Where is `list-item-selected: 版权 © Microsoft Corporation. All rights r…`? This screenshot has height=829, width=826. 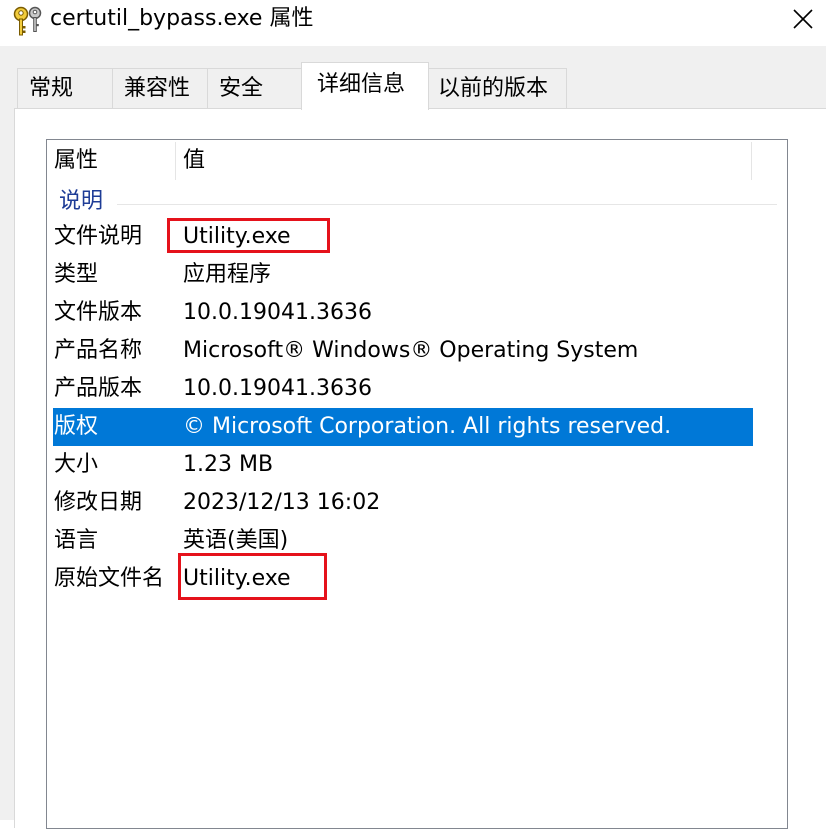 list-item-selected: 版权 © Microsoft Corporation. All rights r… is located at coordinates (403, 427).